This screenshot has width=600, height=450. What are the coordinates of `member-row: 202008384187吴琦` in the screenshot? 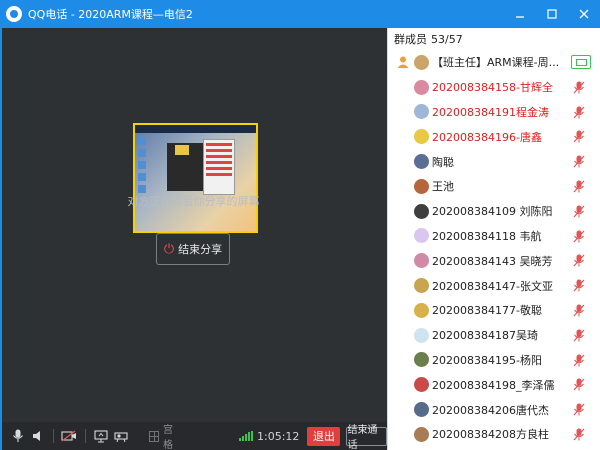 It's located at (494, 335).